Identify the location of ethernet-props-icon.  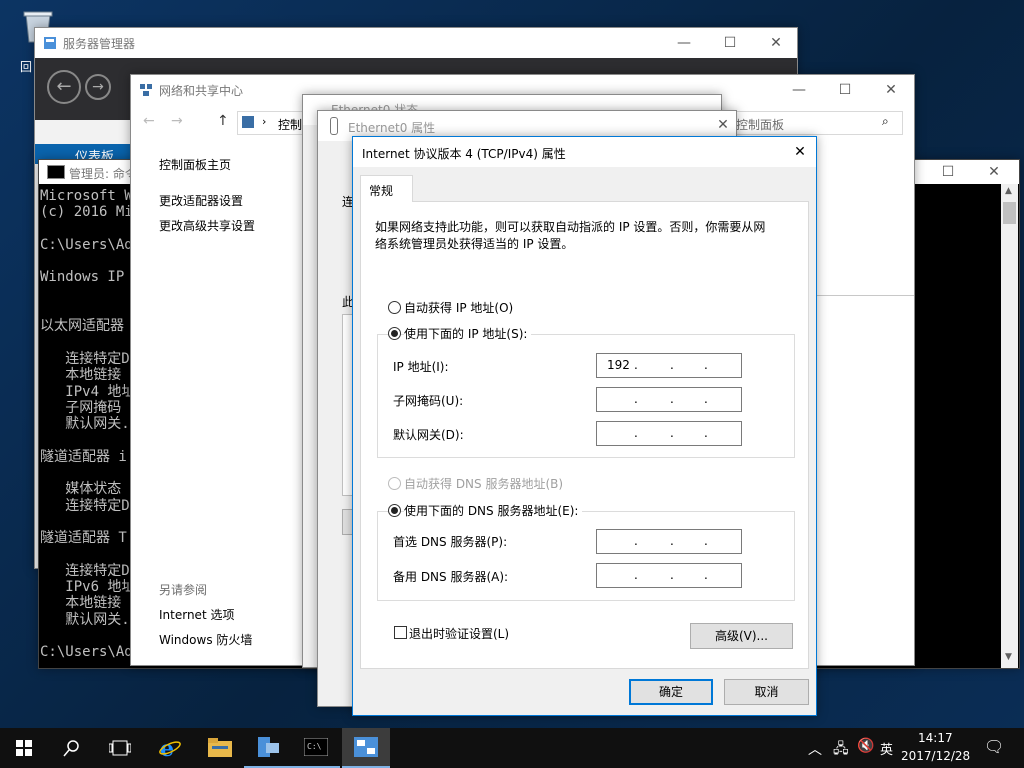
(334, 126).